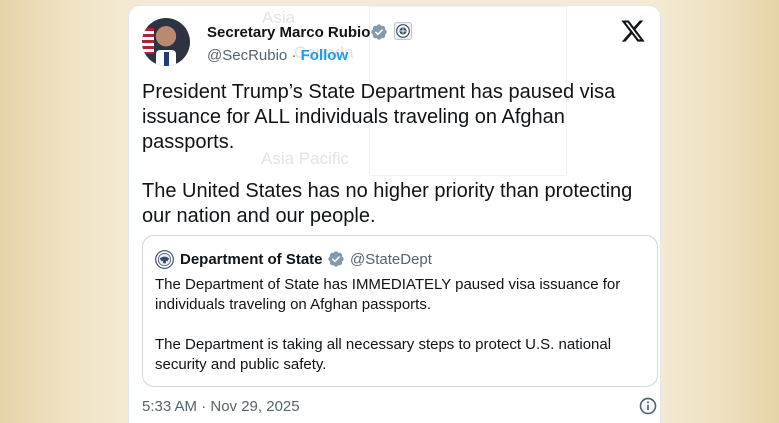 The image size is (779, 423). What do you see at coordinates (288, 32) in the screenshot?
I see `author-name: Secretary Marco Rubio` at bounding box center [288, 32].